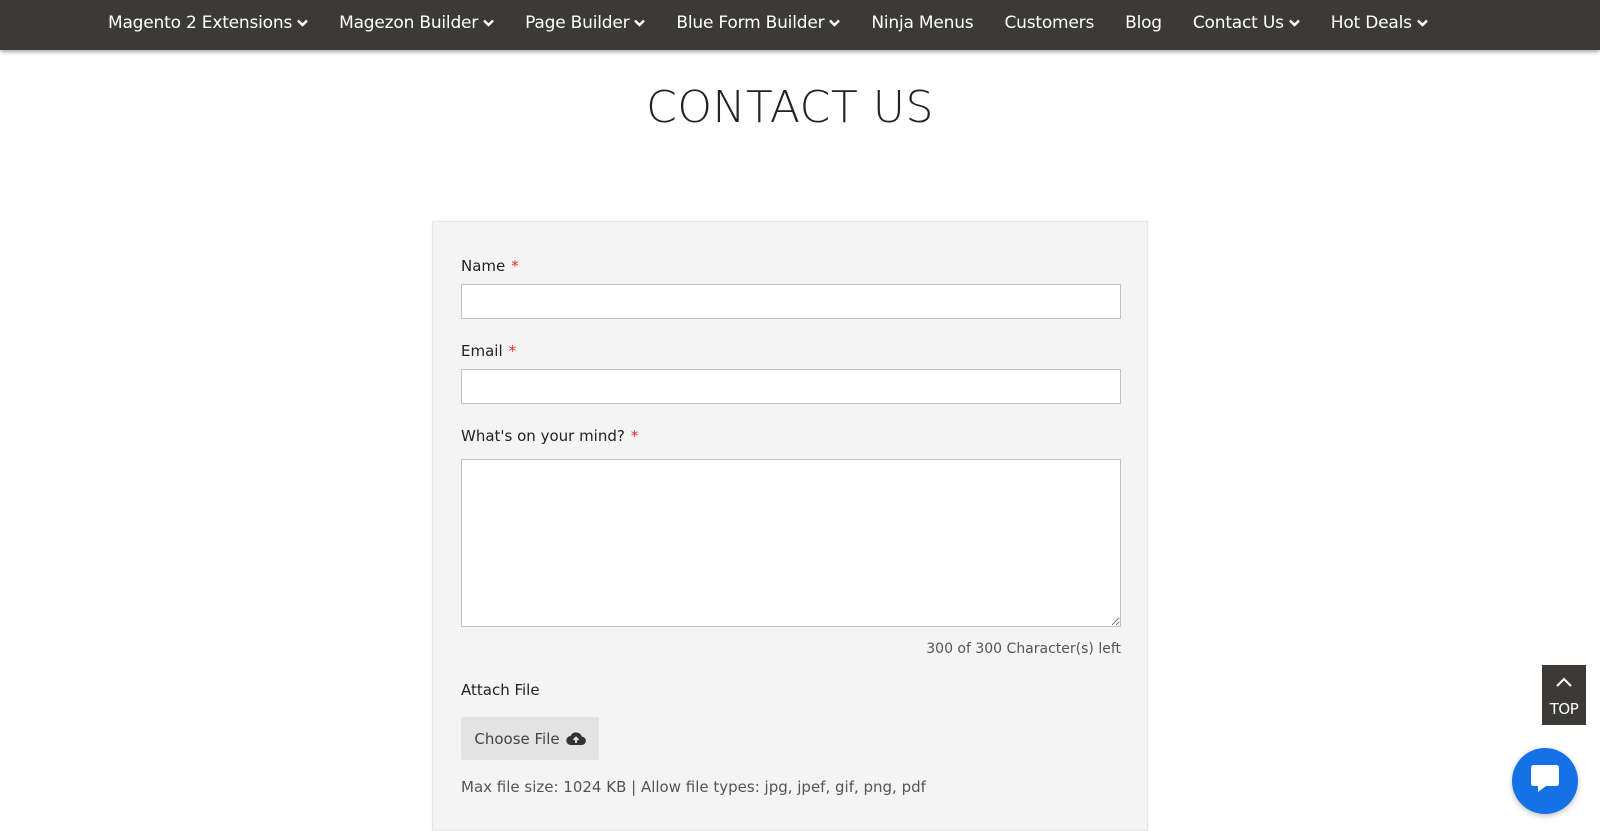 The image size is (1600, 831). What do you see at coordinates (791, 543) in the screenshot?
I see `message-textarea` at bounding box center [791, 543].